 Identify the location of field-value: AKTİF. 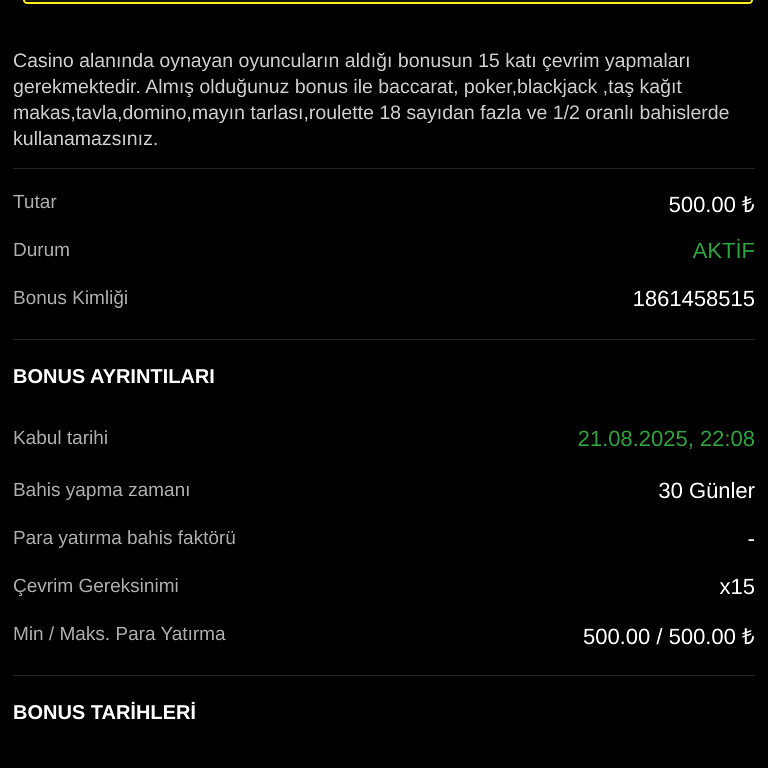
(723, 251).